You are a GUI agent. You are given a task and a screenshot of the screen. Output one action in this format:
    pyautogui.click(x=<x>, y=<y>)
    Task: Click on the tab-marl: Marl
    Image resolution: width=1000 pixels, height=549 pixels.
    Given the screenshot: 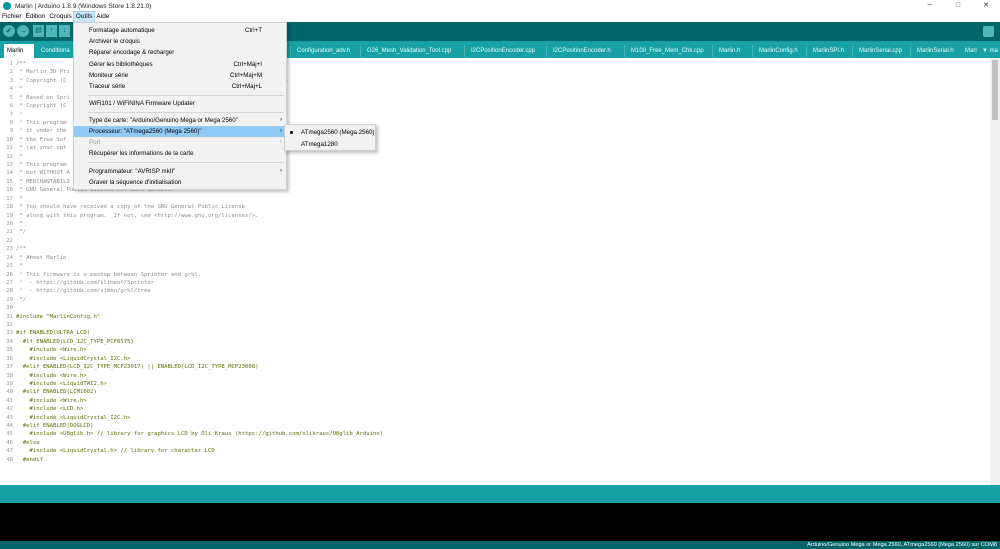 What is the action you would take?
    pyautogui.click(x=971, y=51)
    